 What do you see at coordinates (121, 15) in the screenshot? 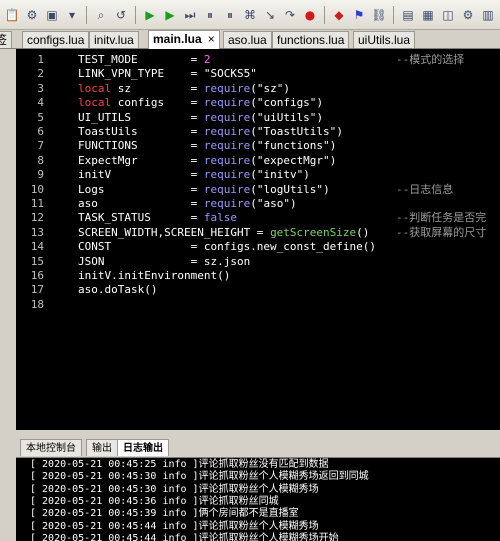
I see `replace-icon: ↺` at bounding box center [121, 15].